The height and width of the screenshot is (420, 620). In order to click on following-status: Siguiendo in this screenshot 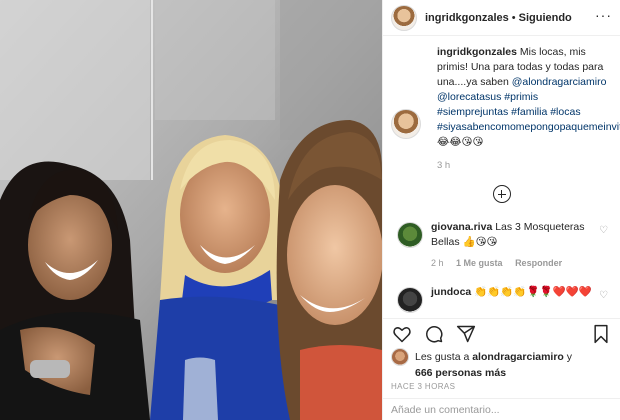, I will do `click(545, 18)`.